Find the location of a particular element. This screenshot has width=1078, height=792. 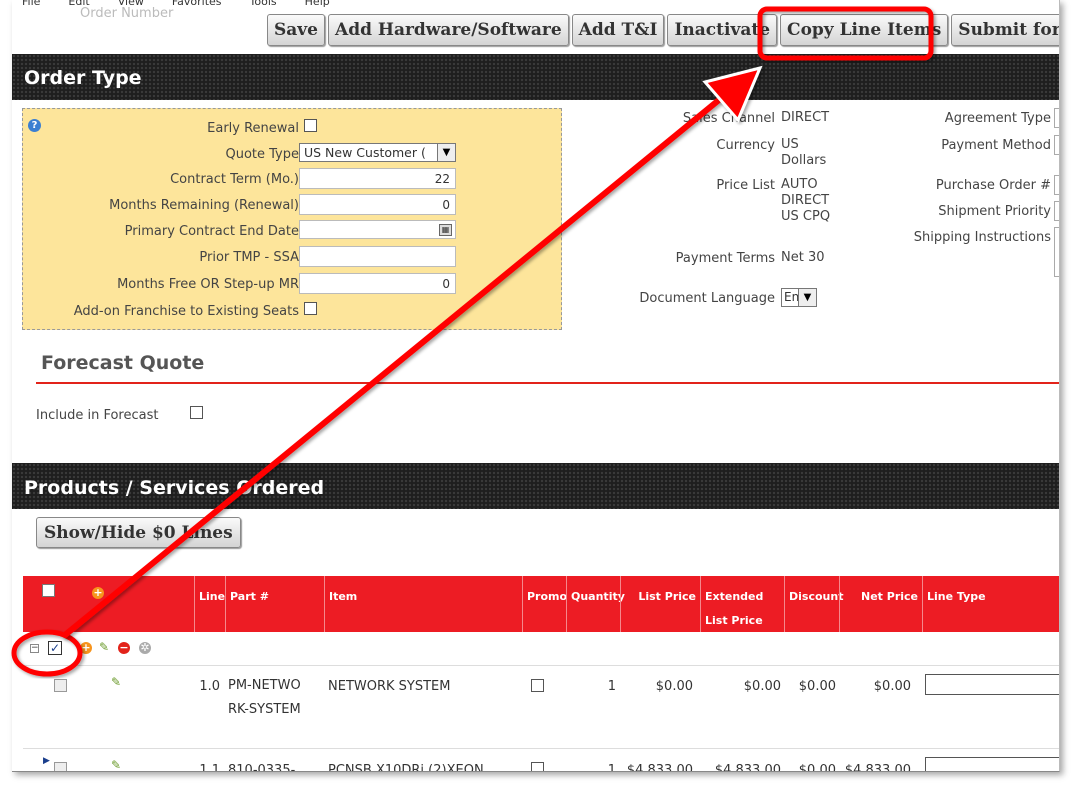

menu-tools: Tools is located at coordinates (263, 4).